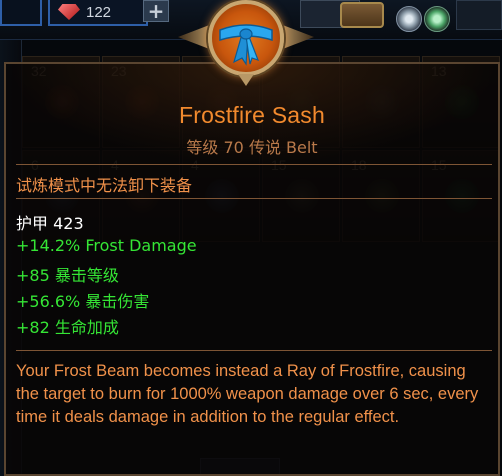 The width and height of the screenshot is (502, 476). What do you see at coordinates (50, 223) in the screenshot?
I see `armor-stat: 护甲 423` at bounding box center [50, 223].